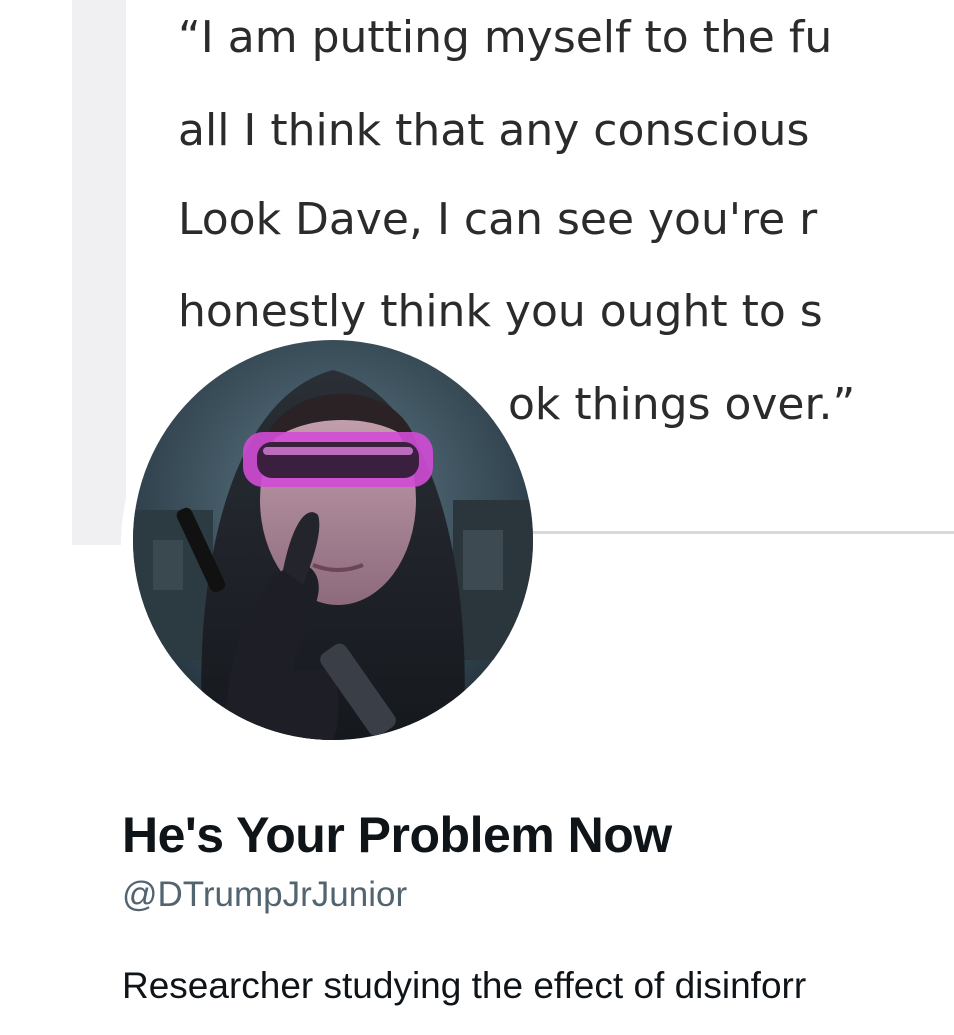 The height and width of the screenshot is (1035, 954). Describe the element at coordinates (505, 37) in the screenshot. I see `quote-line: “I am putting myself to the fu` at that location.